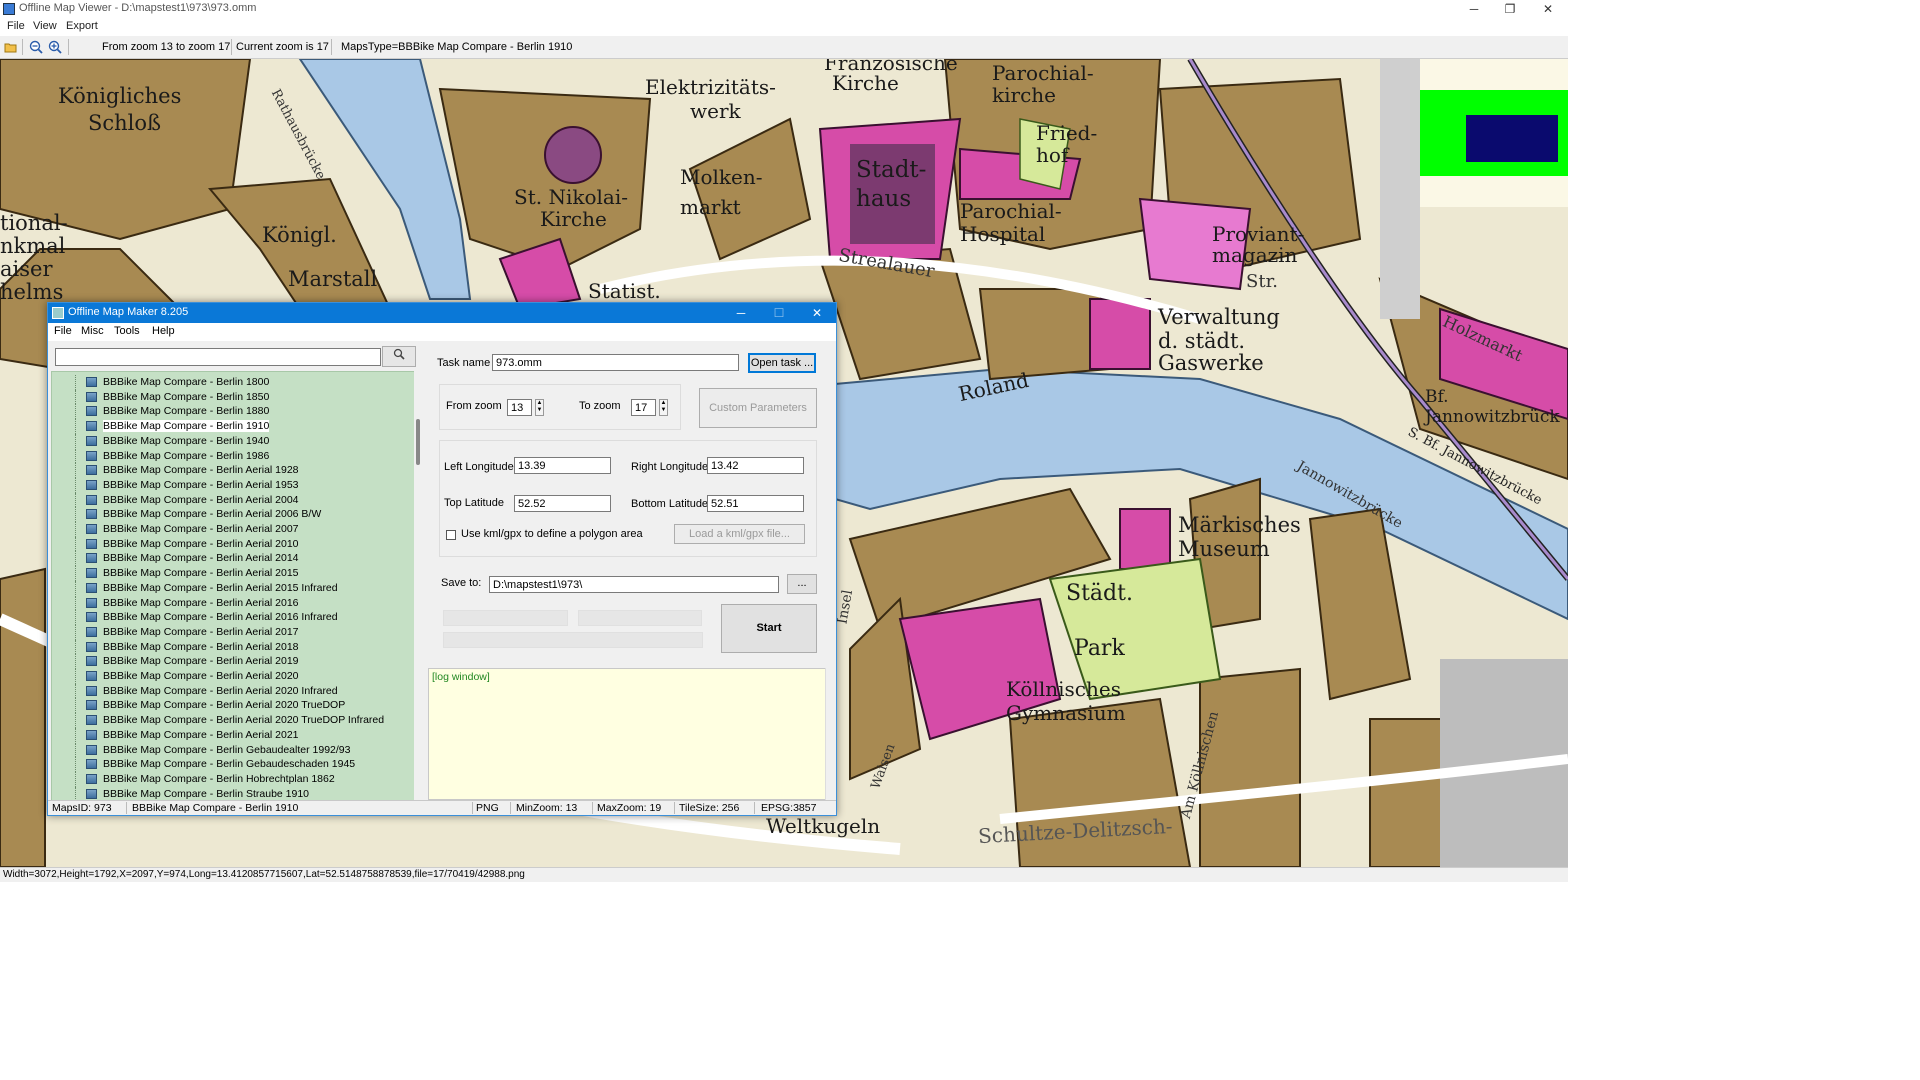 Image resolution: width=1920 pixels, height=1080 pixels. I want to click on progress-bar, so click(640, 618).